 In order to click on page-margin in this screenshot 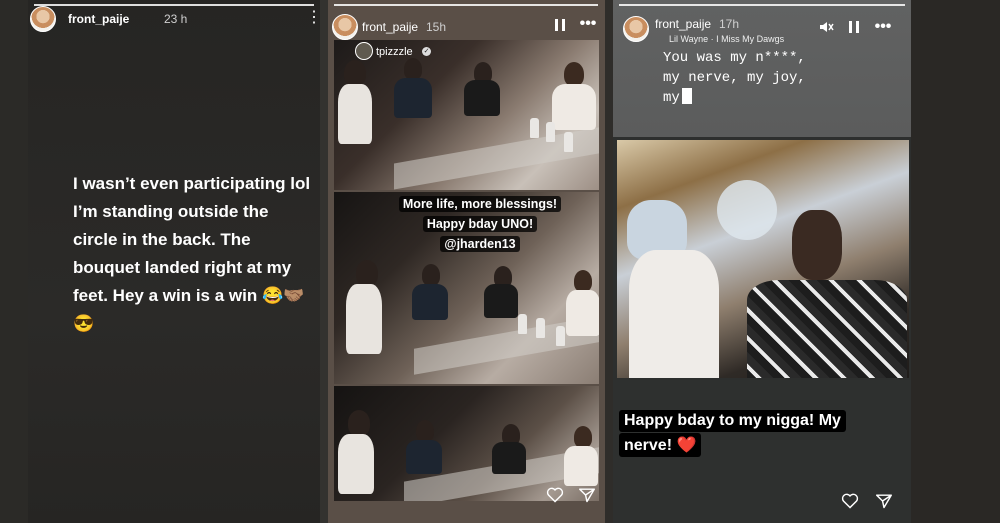, I will do `click(955, 261)`.